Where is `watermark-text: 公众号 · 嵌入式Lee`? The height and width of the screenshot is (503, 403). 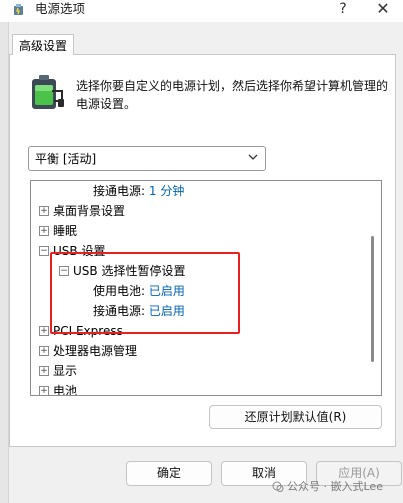 watermark-text: 公众号 · 嵌入式Lee is located at coordinates (335, 486).